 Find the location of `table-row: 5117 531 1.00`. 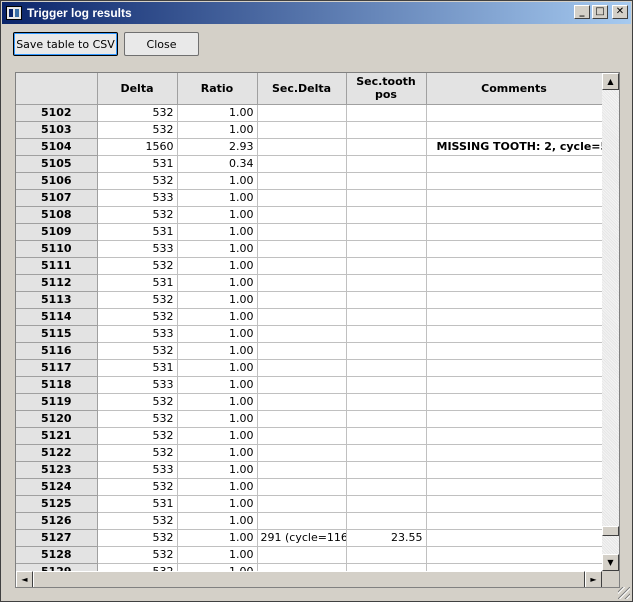

table-row: 5117 531 1.00 is located at coordinates (309, 368).